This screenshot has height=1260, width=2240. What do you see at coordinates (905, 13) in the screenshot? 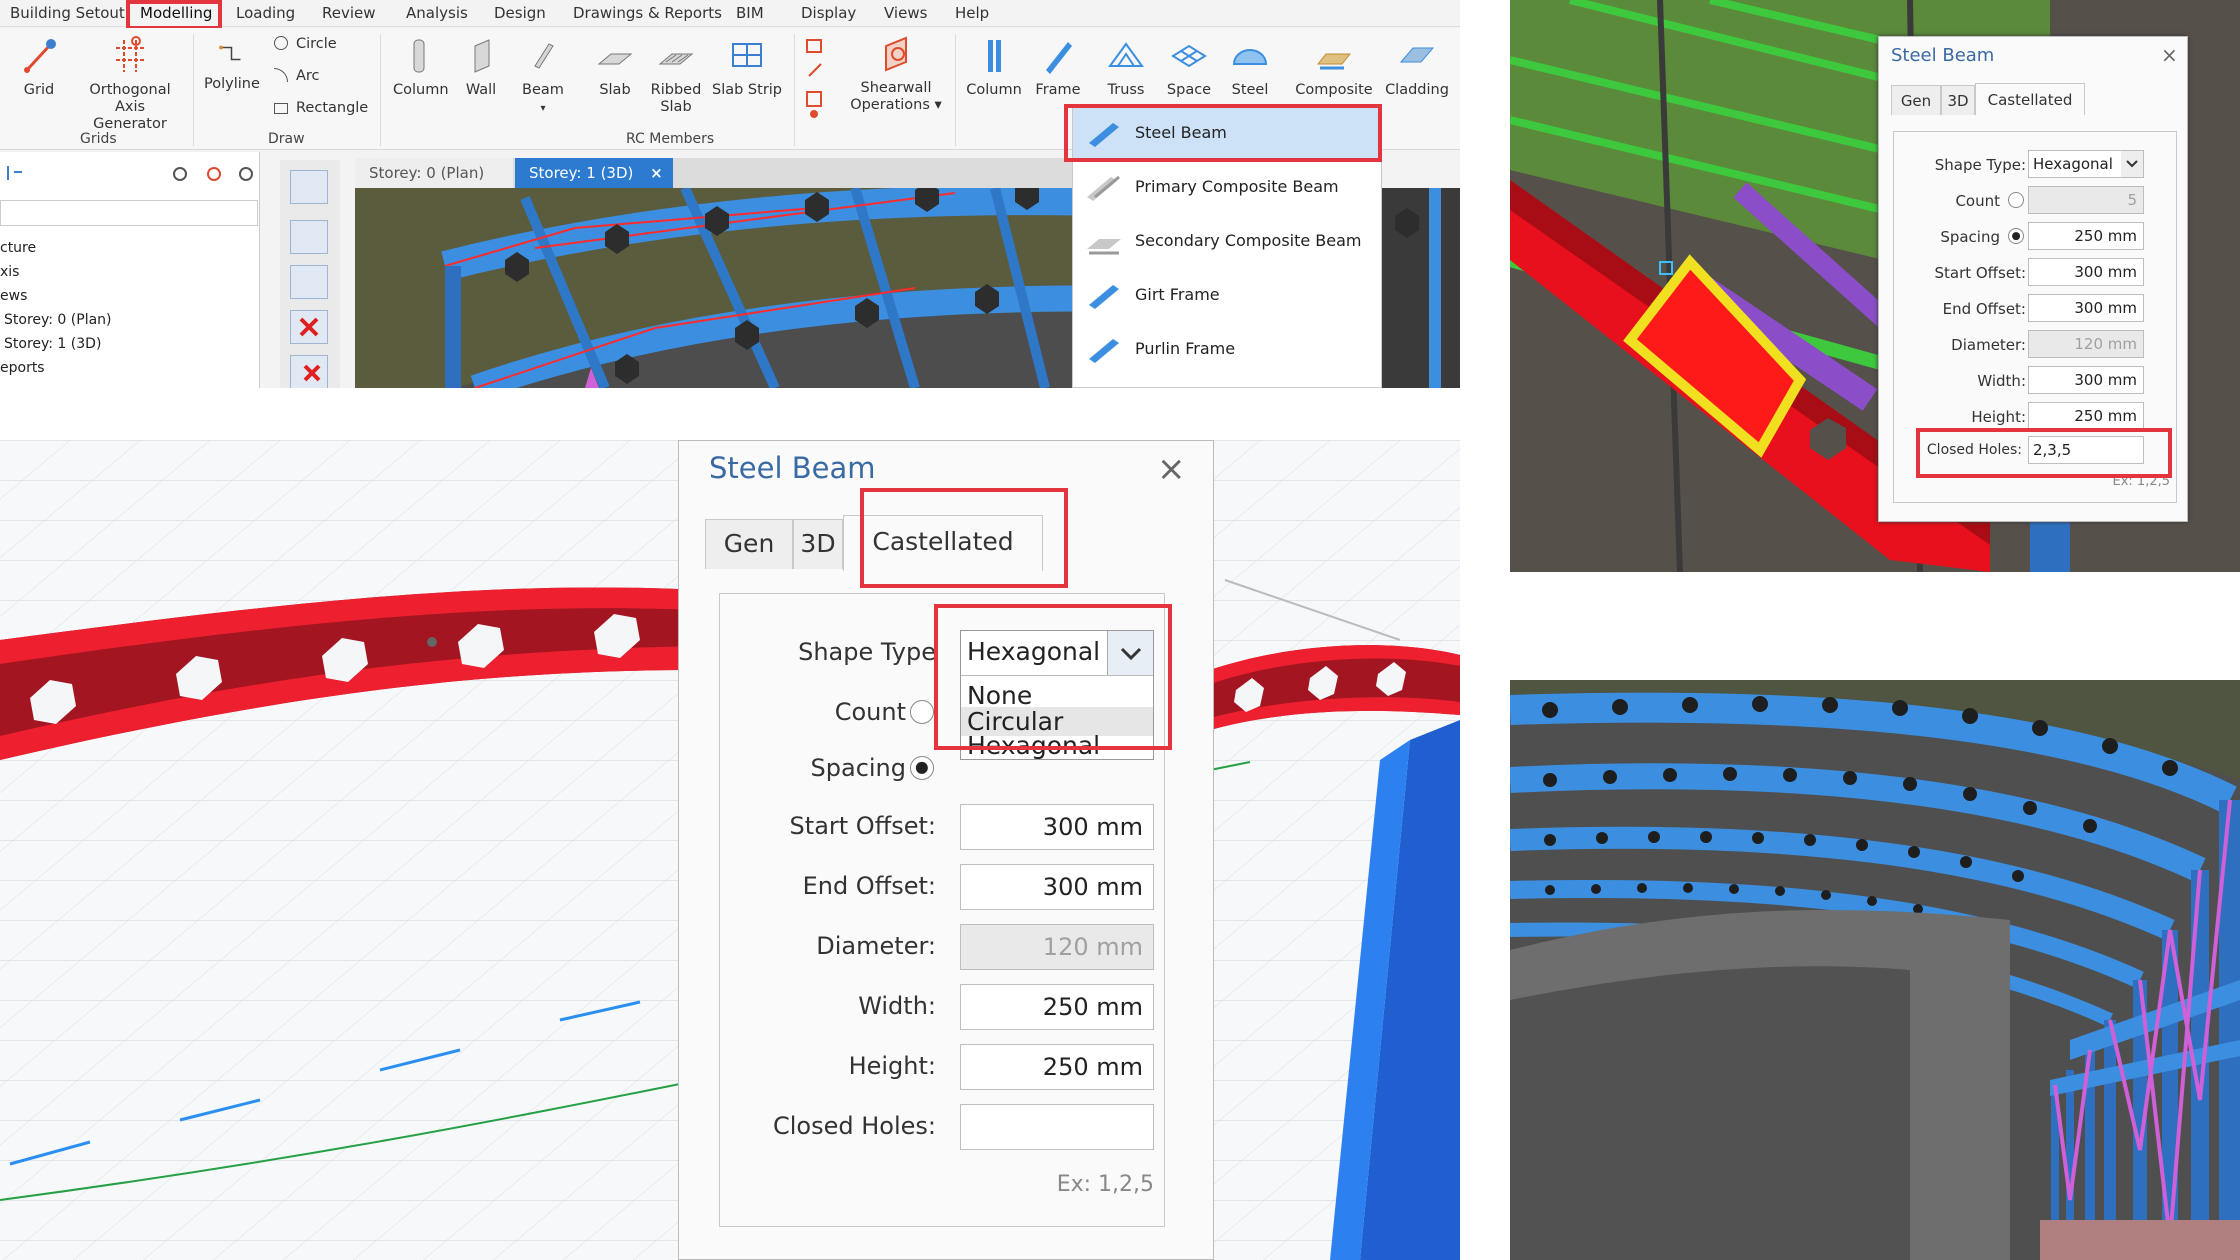
I see `menu-views: Views` at bounding box center [905, 13].